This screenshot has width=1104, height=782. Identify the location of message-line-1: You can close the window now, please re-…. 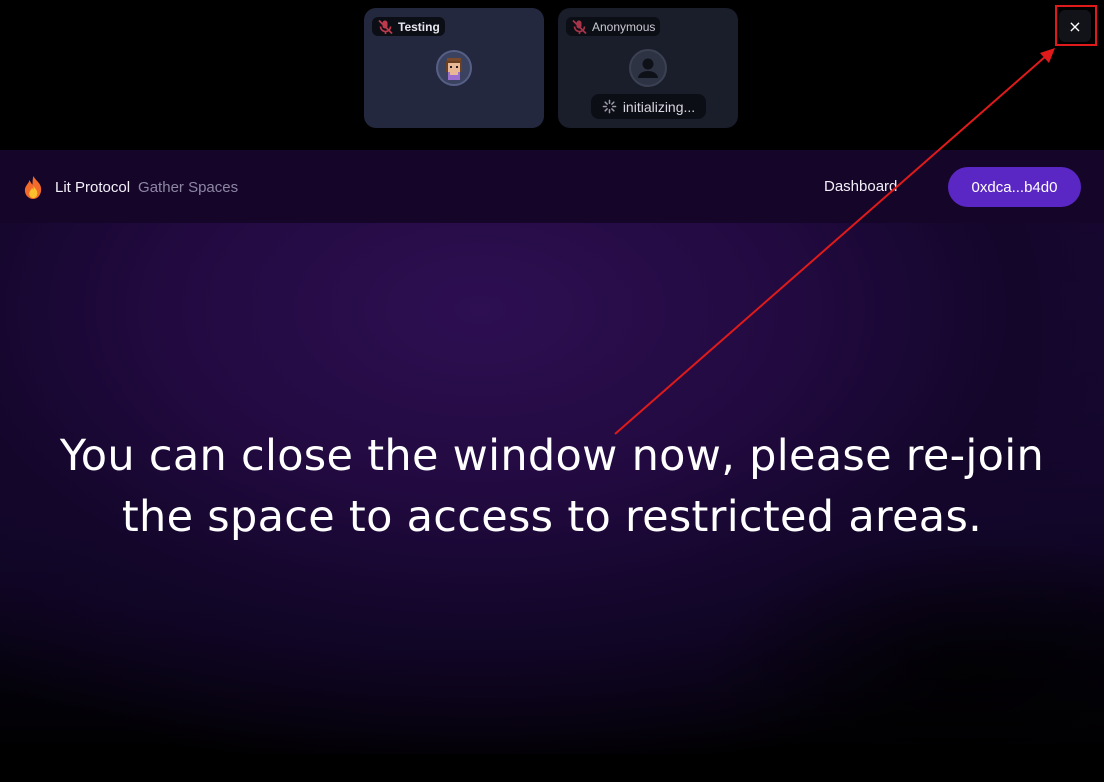
(552, 456).